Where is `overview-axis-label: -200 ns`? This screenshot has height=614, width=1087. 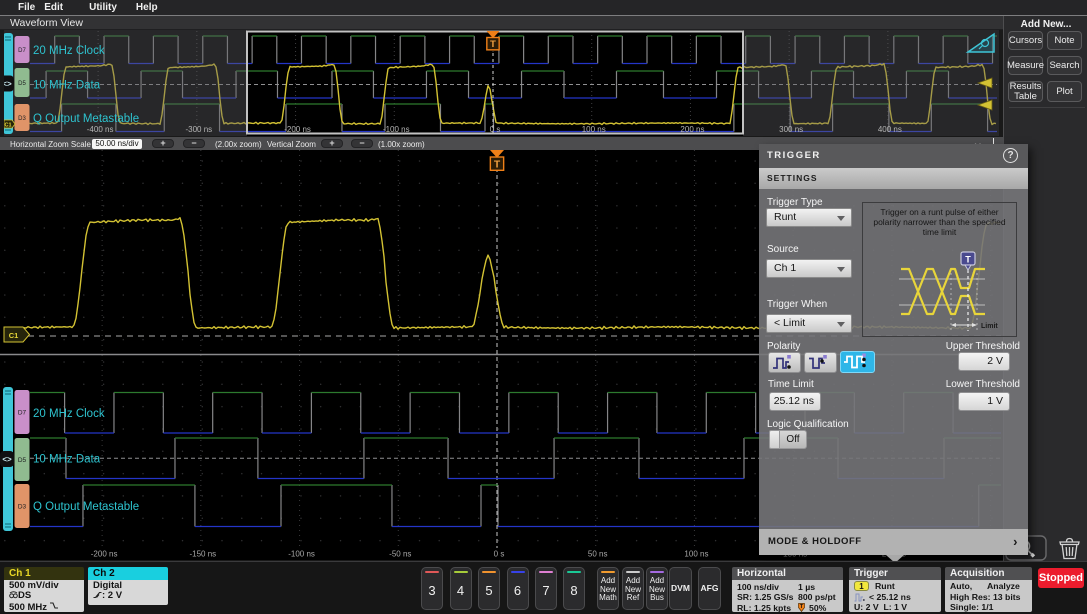
overview-axis-label: -200 ns is located at coordinates (297, 129).